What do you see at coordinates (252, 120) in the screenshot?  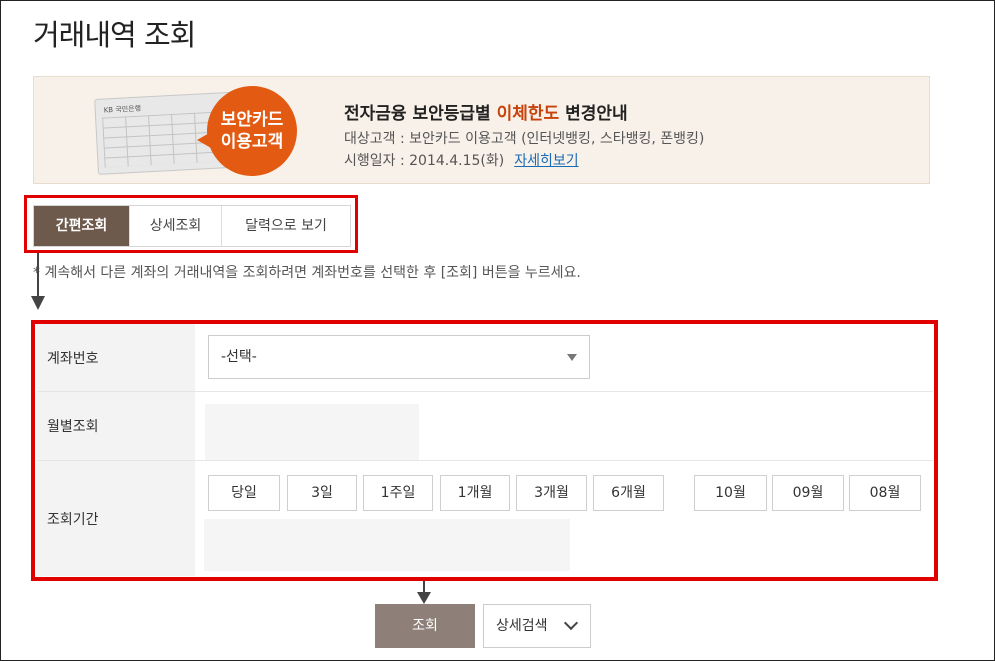 I see `badge-line1: 보안카드` at bounding box center [252, 120].